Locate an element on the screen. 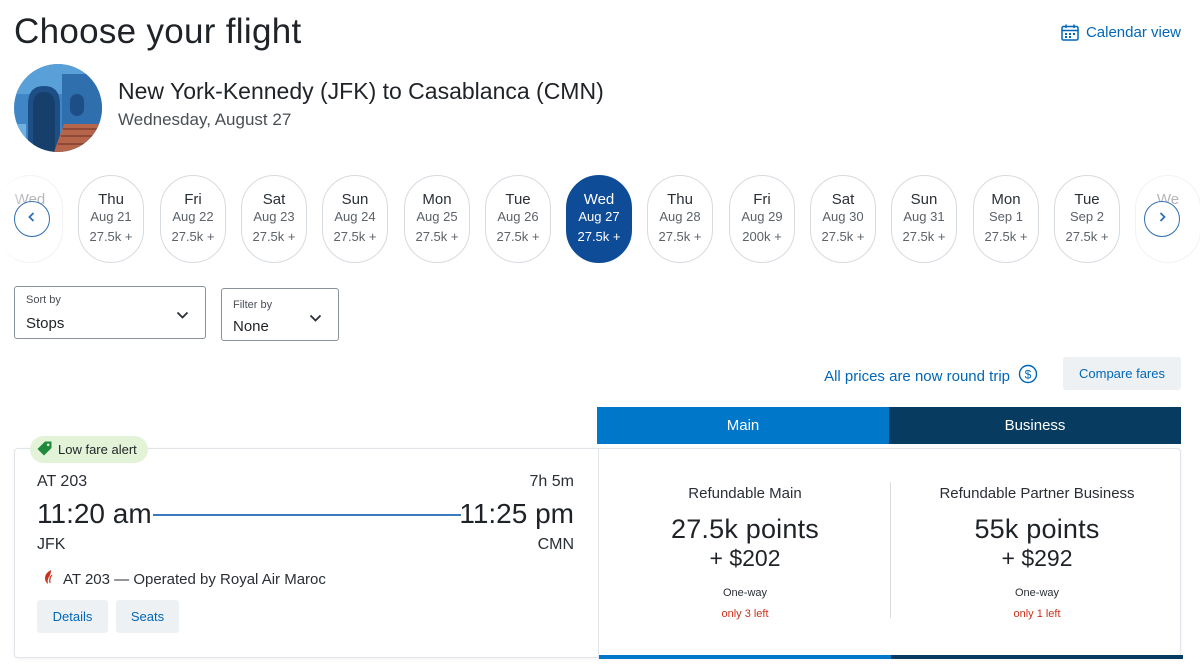 The height and width of the screenshot is (666, 1200). date-label: Aug 21 is located at coordinates (111, 216).